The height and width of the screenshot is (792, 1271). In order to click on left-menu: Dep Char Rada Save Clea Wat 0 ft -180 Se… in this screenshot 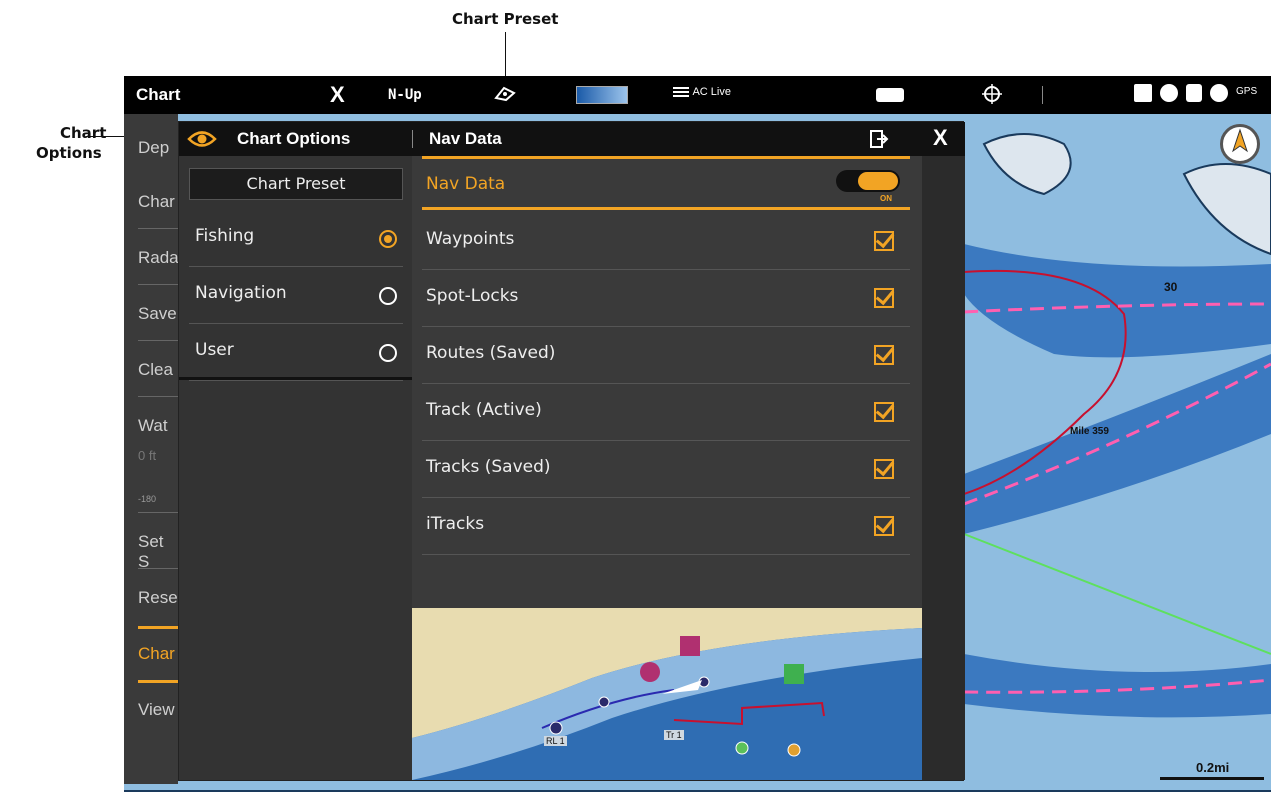, I will do `click(151, 449)`.